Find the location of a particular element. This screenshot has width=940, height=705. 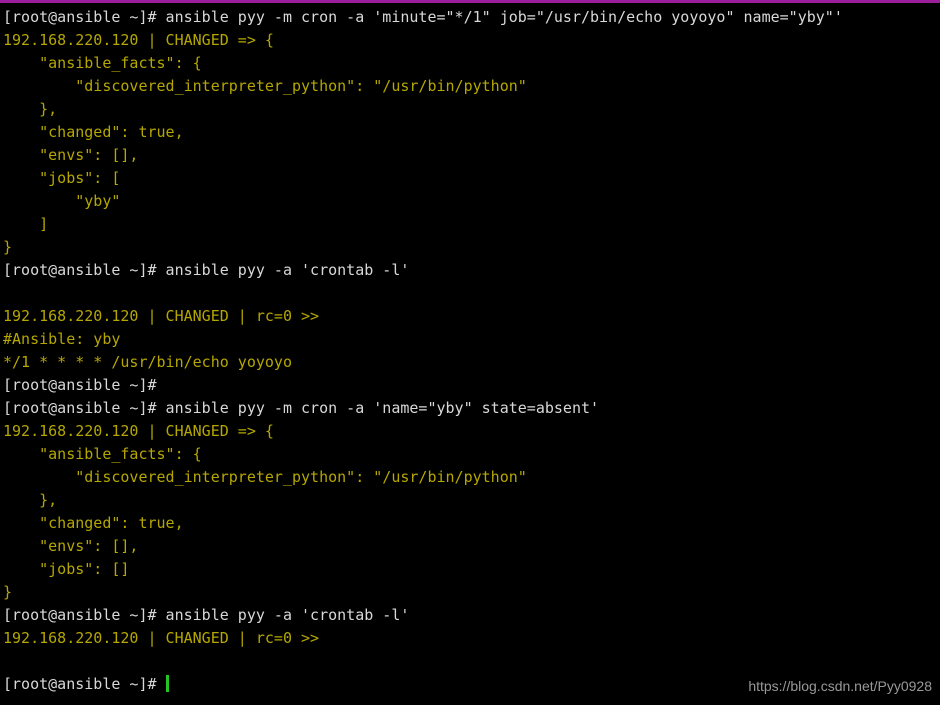

terminal-line-output: "jobs": [ is located at coordinates (62, 178).